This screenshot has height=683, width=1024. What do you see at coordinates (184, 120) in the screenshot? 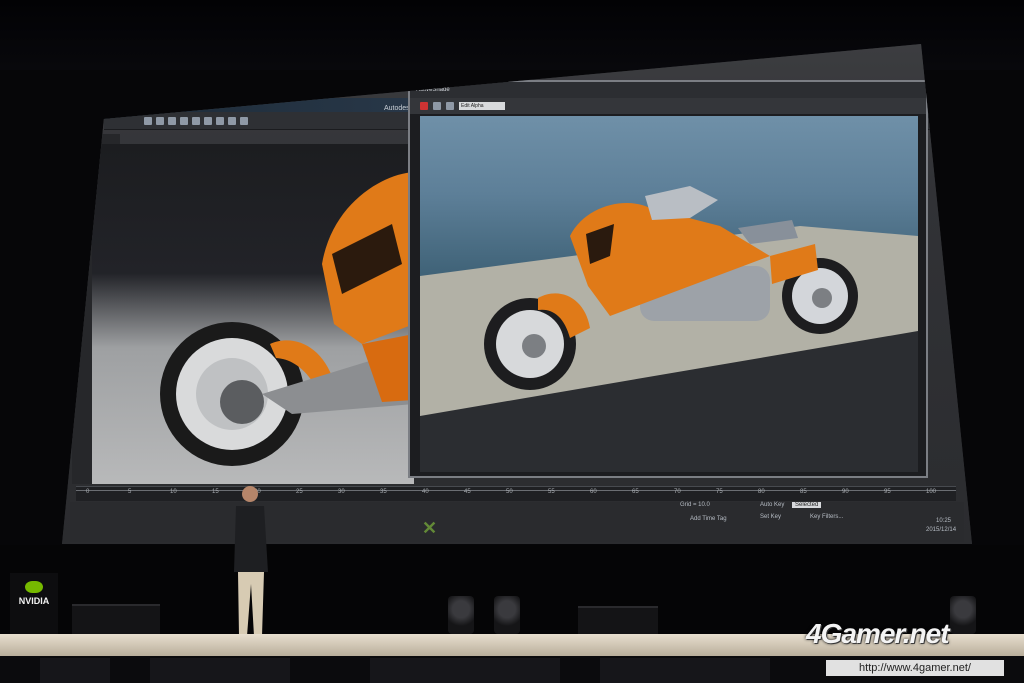
I see `move-icon` at bounding box center [184, 120].